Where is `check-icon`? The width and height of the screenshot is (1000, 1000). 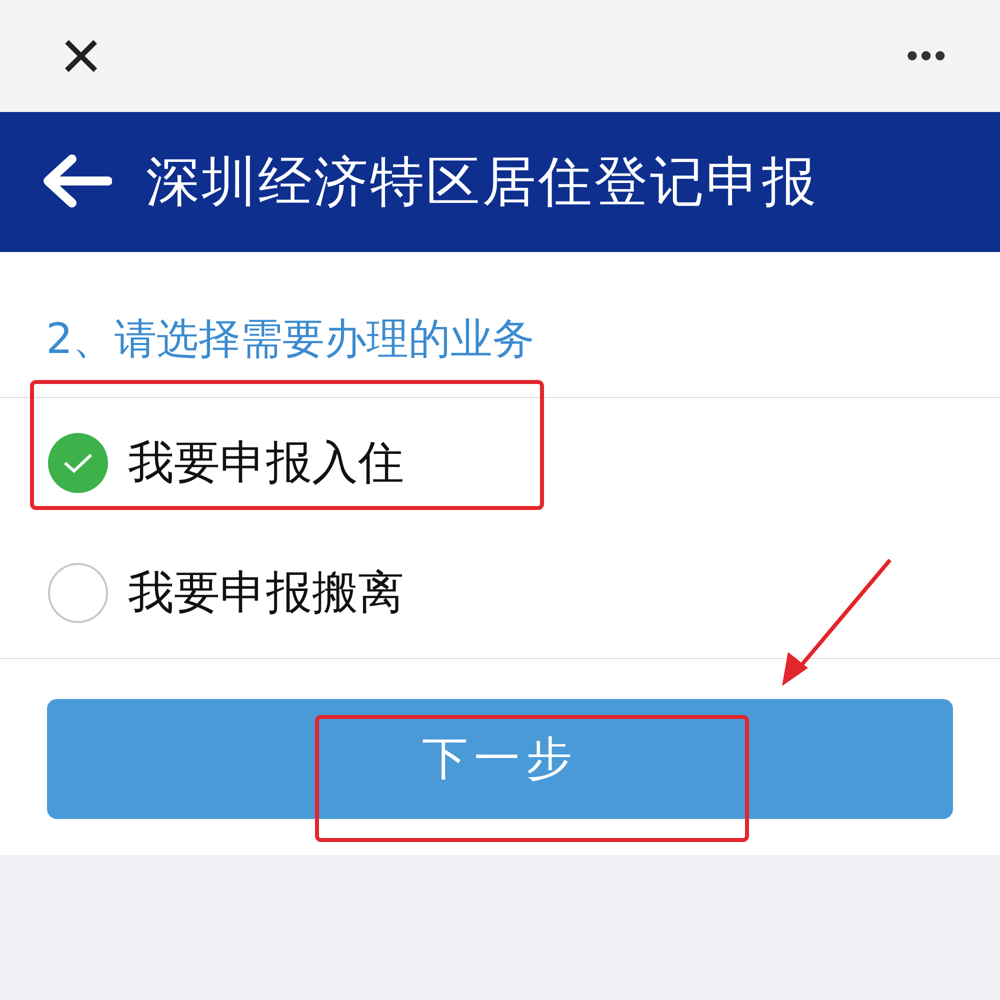
check-icon is located at coordinates (78, 463).